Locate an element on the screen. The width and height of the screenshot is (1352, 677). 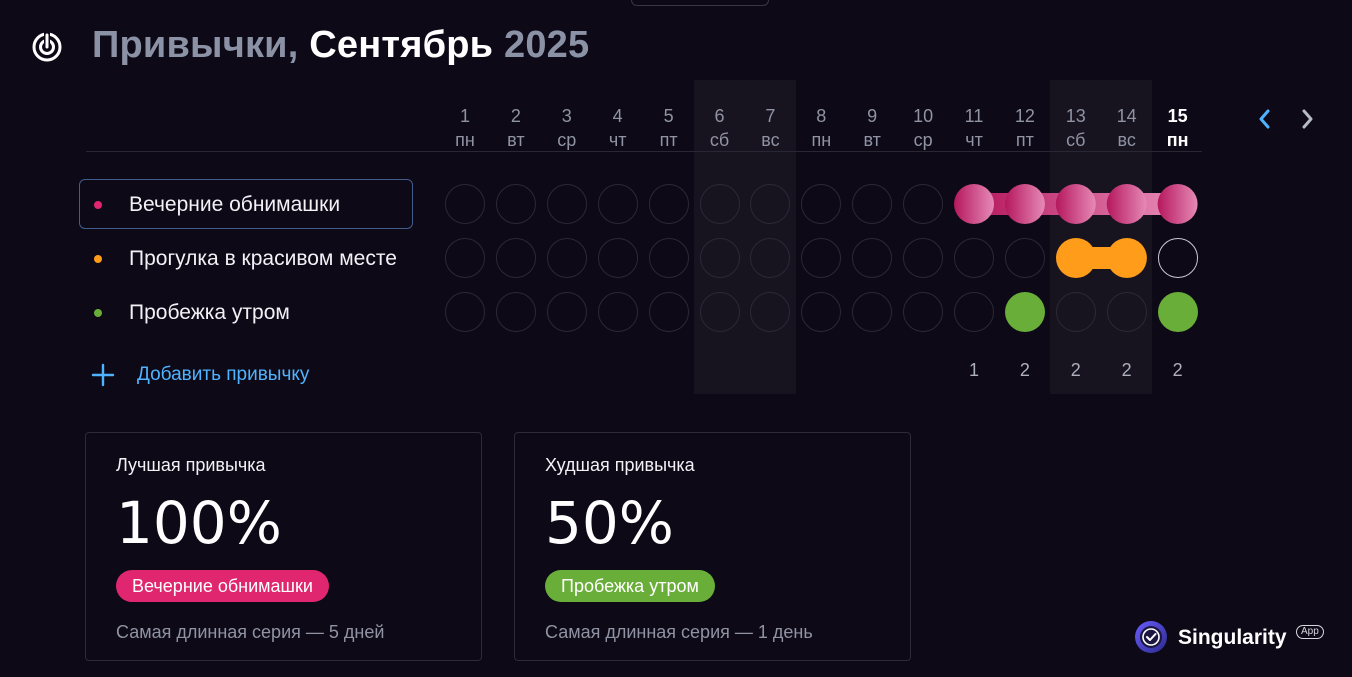
habits-logo-icon is located at coordinates (47, 47).